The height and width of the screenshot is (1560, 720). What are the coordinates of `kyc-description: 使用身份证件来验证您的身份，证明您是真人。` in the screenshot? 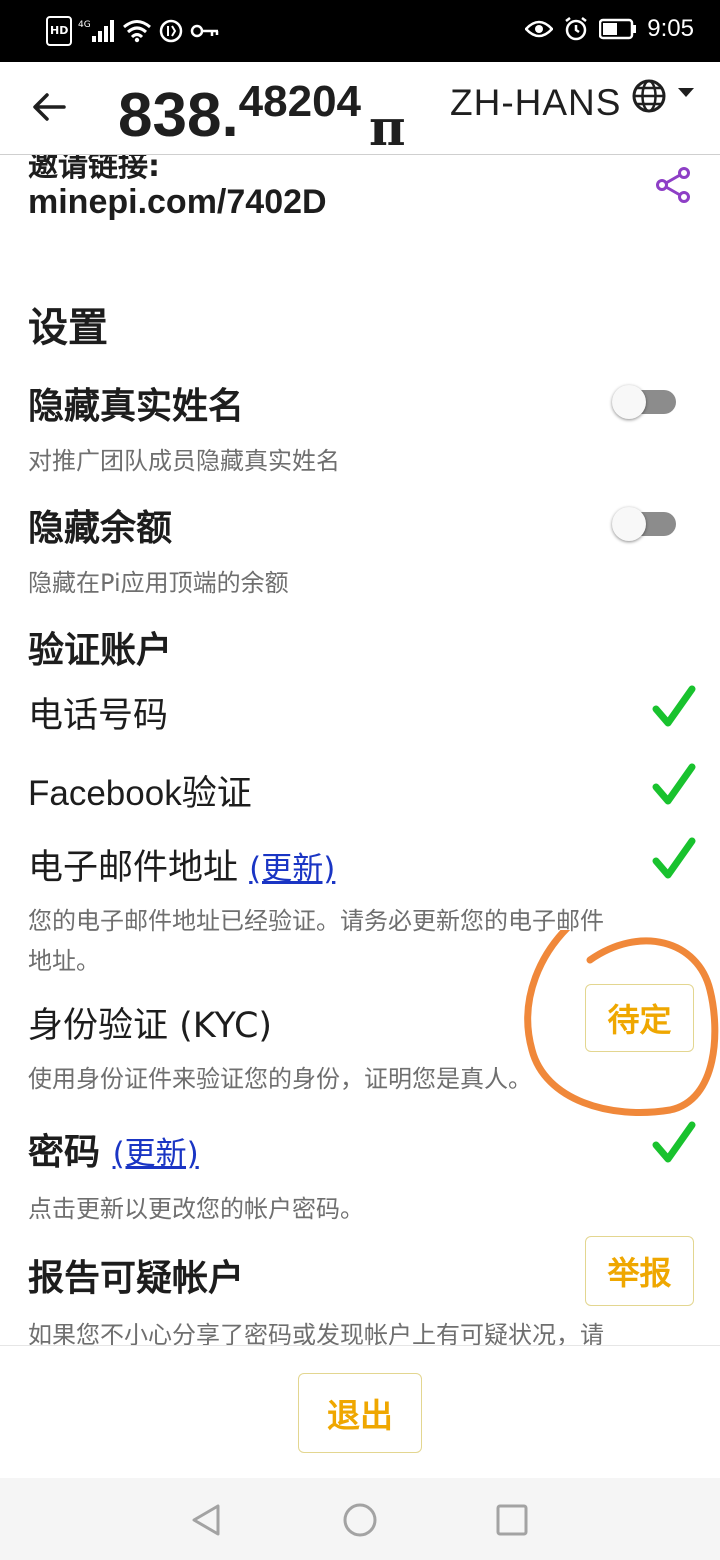 It's located at (280, 1079).